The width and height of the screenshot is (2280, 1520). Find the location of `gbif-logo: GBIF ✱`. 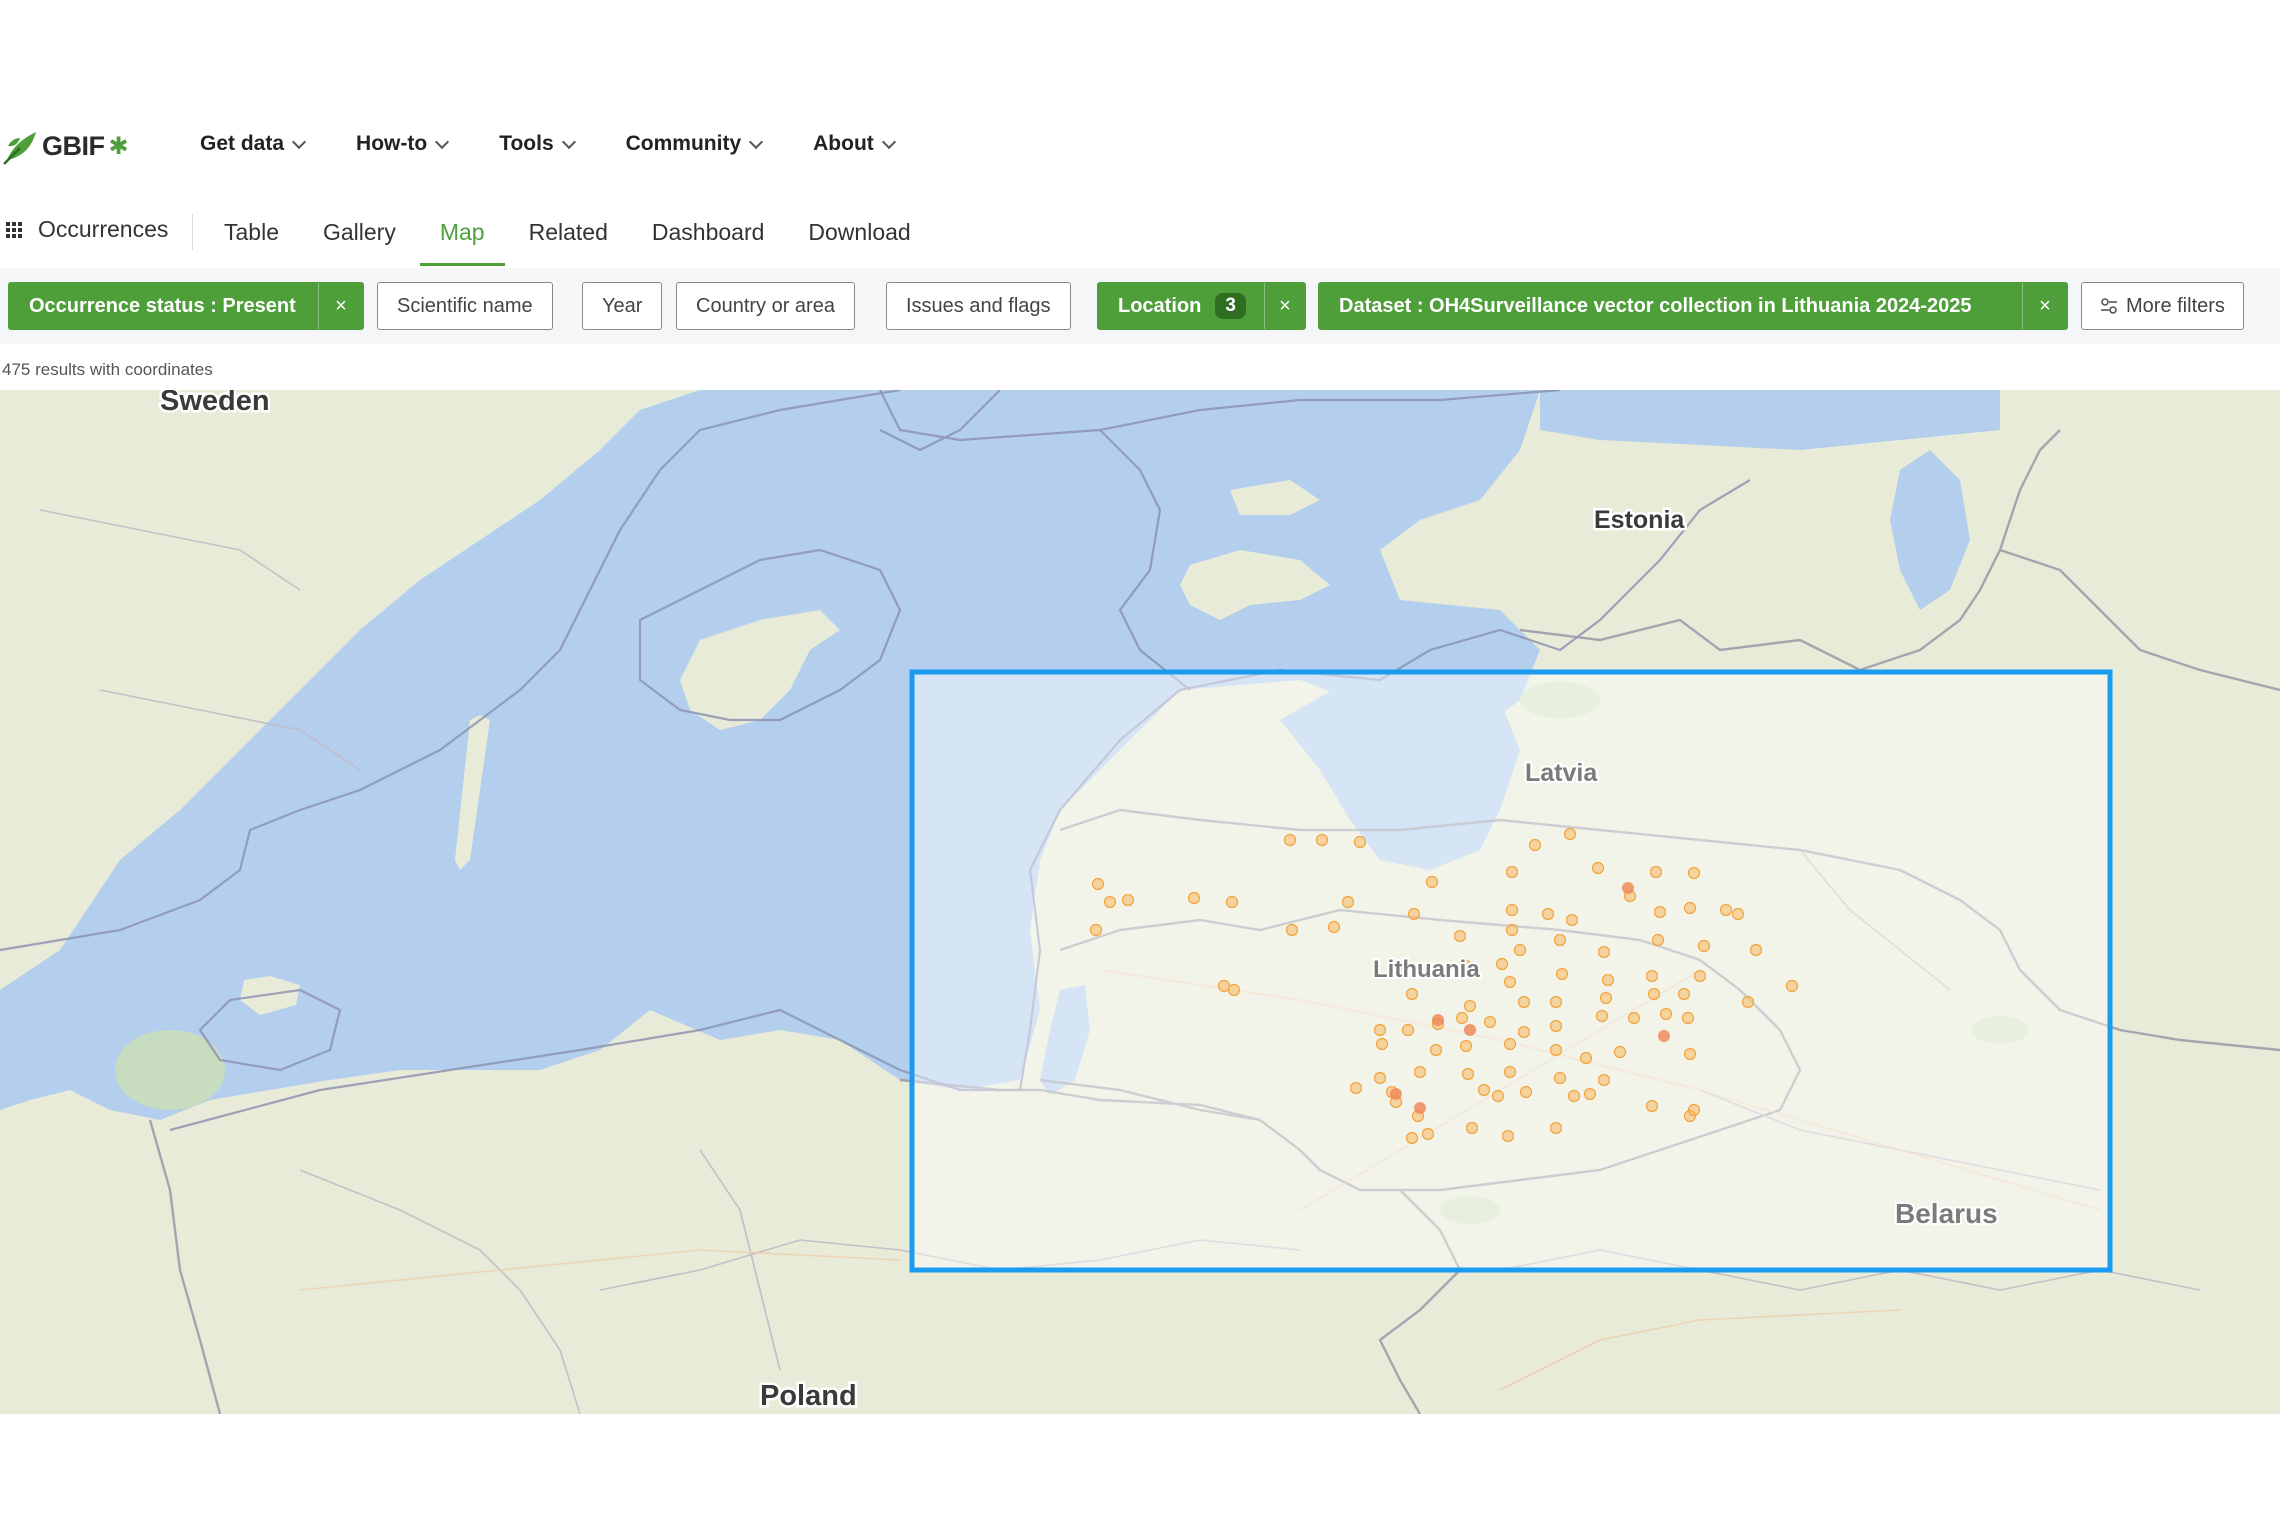

gbif-logo: GBIF ✱ is located at coordinates (65, 146).